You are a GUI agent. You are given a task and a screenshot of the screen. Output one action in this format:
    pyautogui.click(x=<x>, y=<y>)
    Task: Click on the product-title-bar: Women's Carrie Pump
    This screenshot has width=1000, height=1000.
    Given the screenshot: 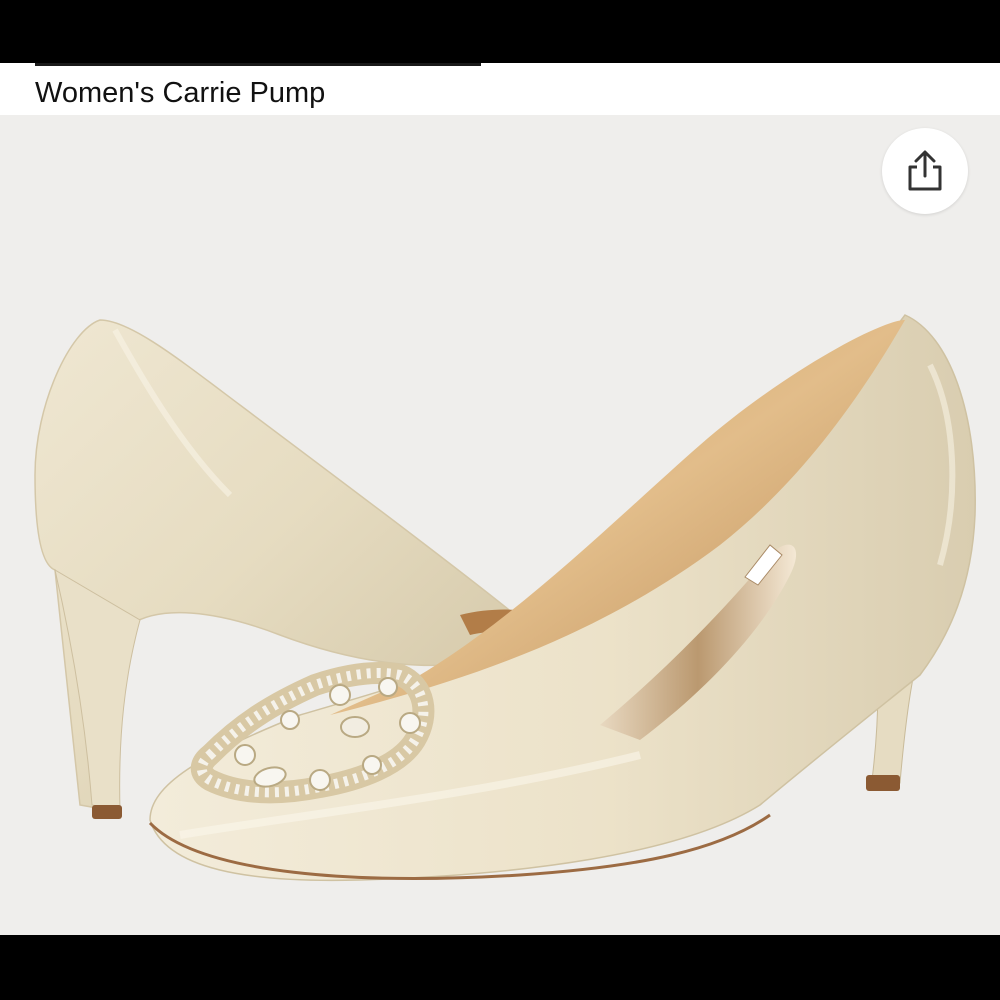 What is the action you would take?
    pyautogui.click(x=500, y=89)
    